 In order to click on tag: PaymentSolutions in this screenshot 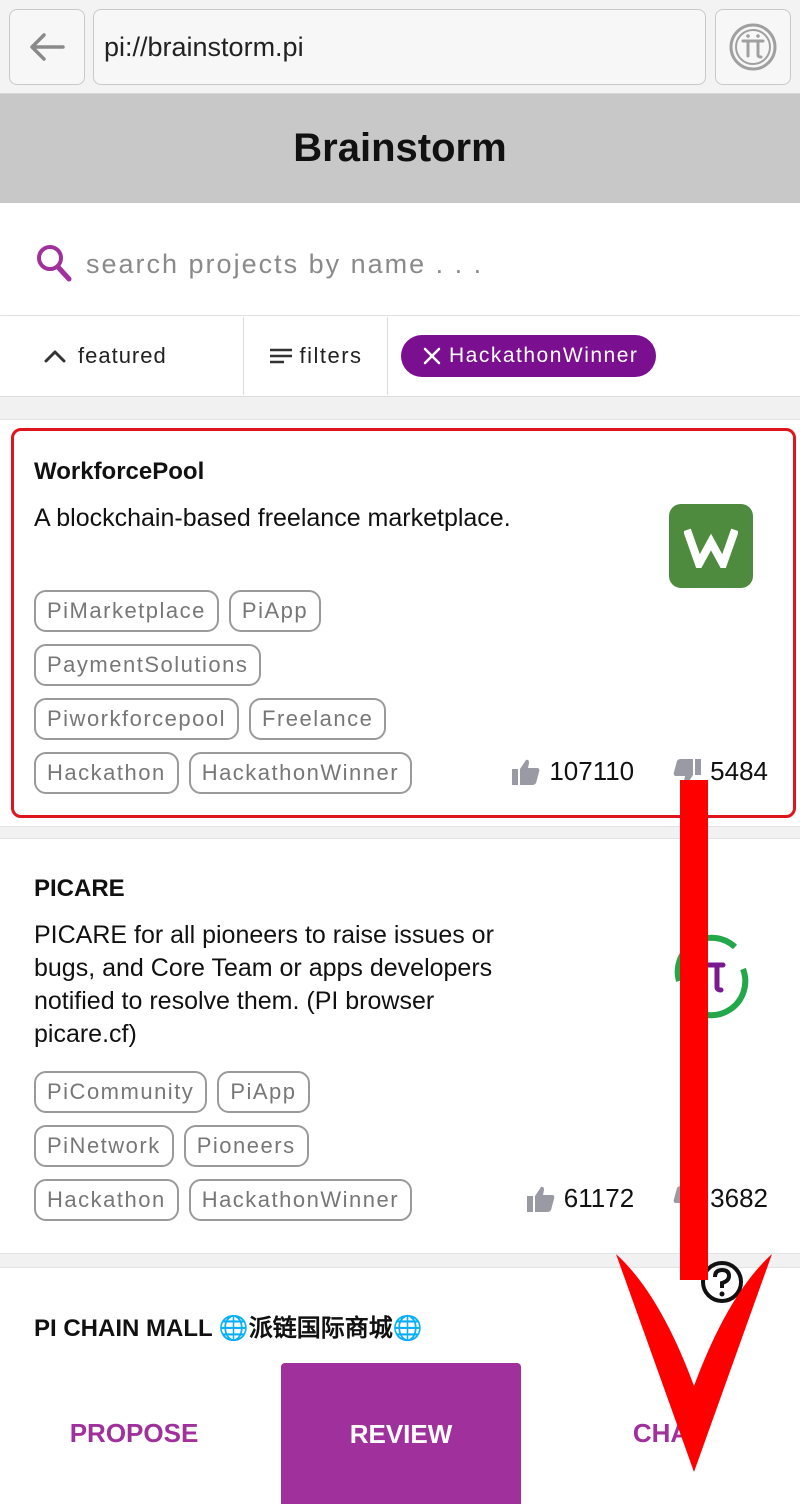, I will do `click(148, 665)`.